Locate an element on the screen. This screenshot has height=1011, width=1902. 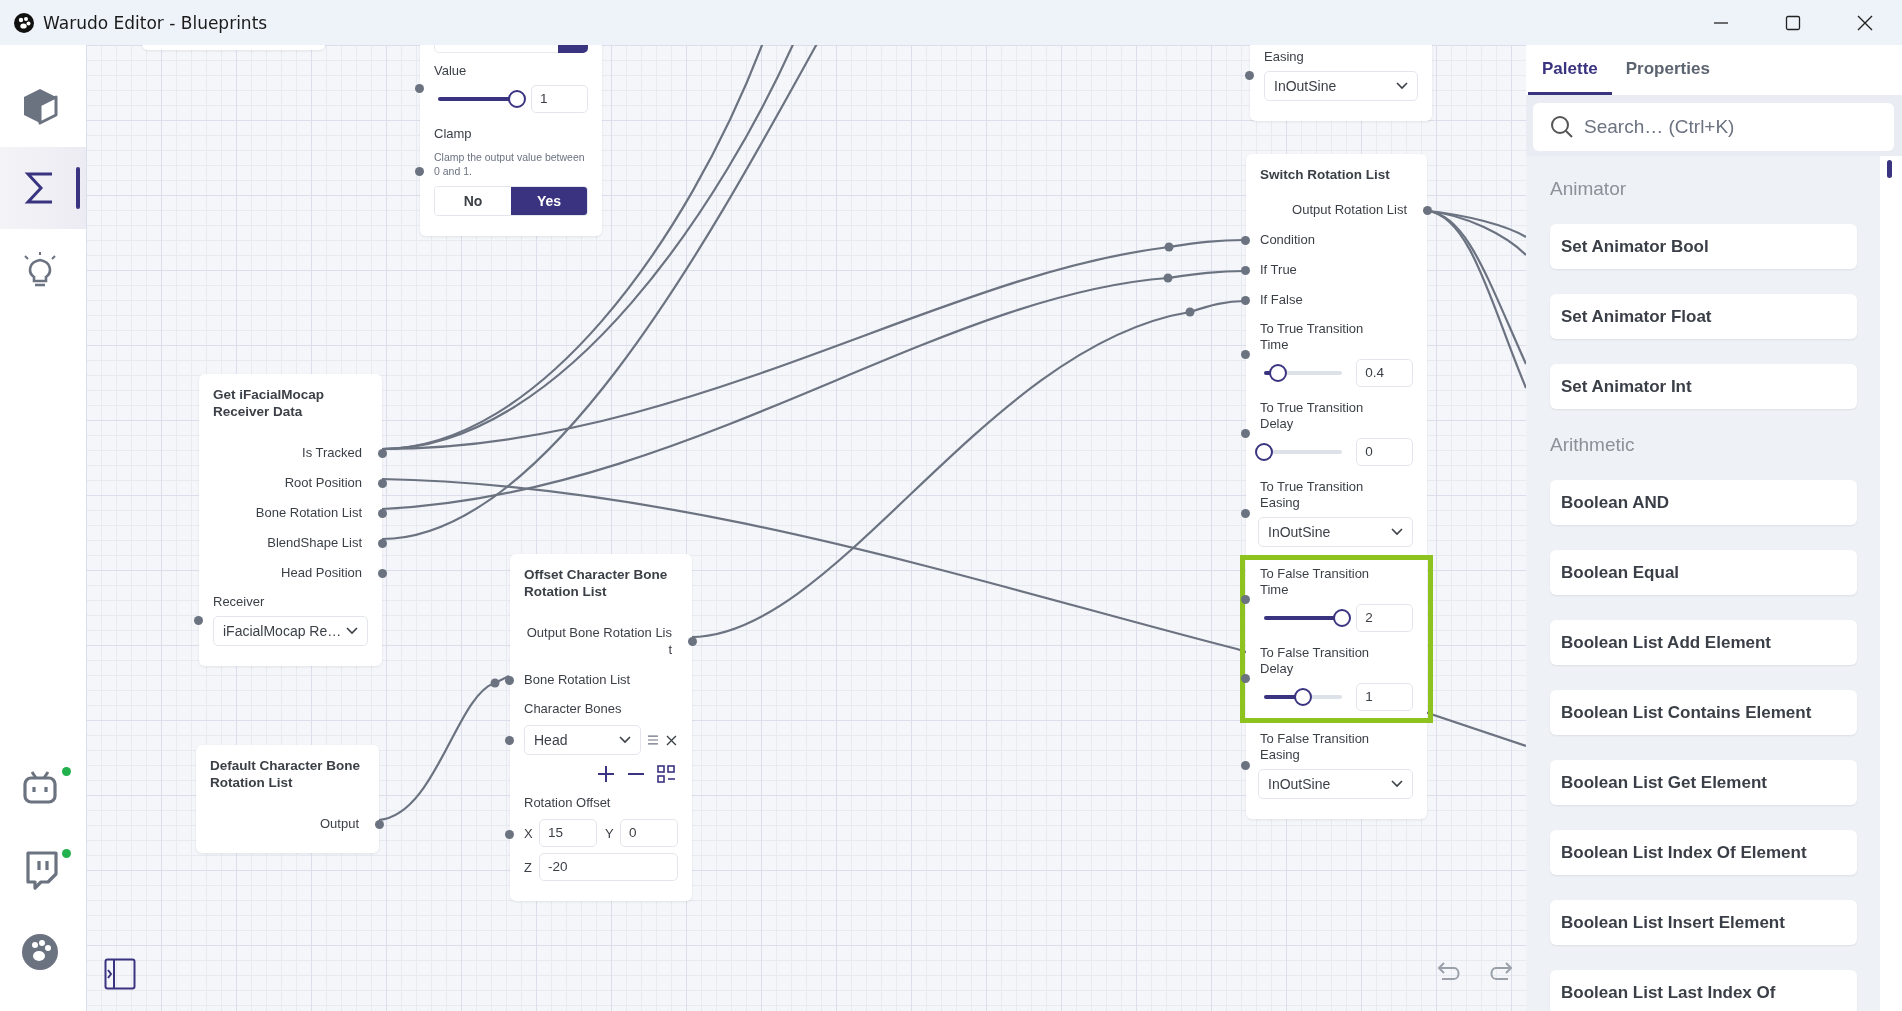
port-label: Output Bone Rotation List is located at coordinates (599, 641).